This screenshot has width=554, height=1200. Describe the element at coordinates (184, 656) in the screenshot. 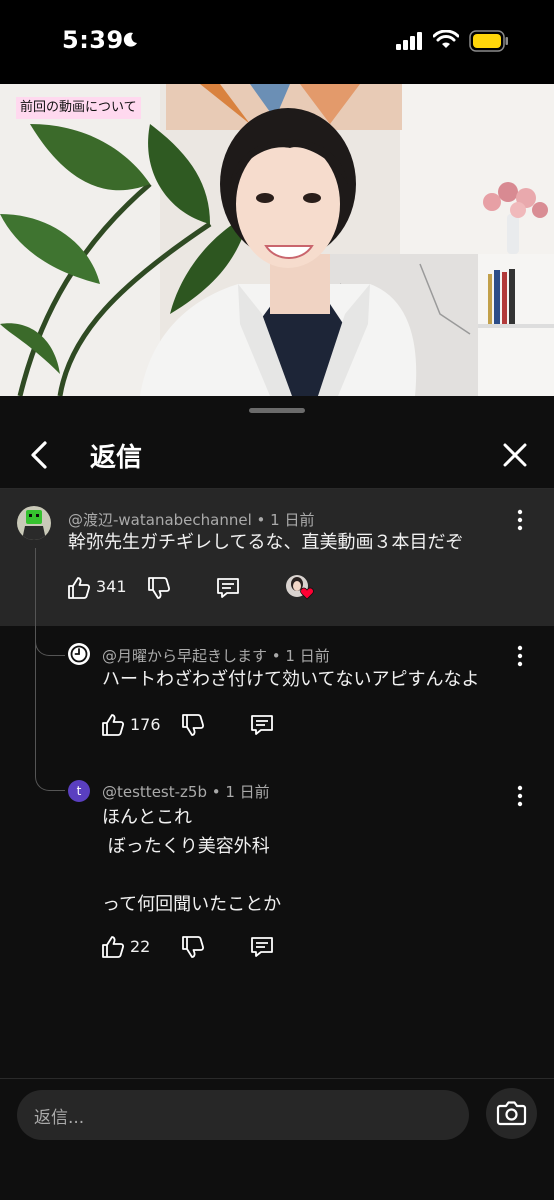

I see `comment-author: @月曜から早起きします` at that location.